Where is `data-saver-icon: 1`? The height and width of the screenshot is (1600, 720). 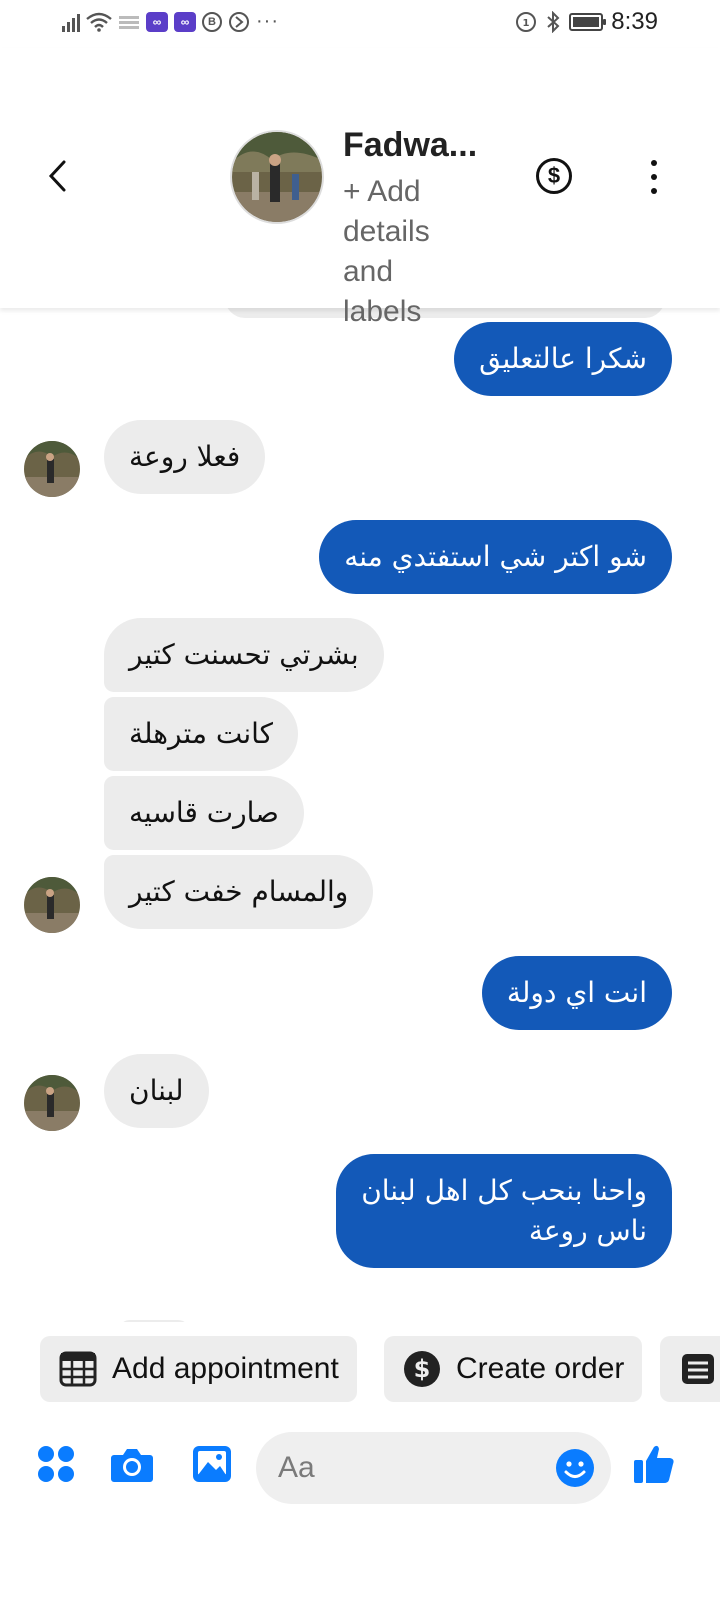
data-saver-icon: 1 is located at coordinates (526, 22).